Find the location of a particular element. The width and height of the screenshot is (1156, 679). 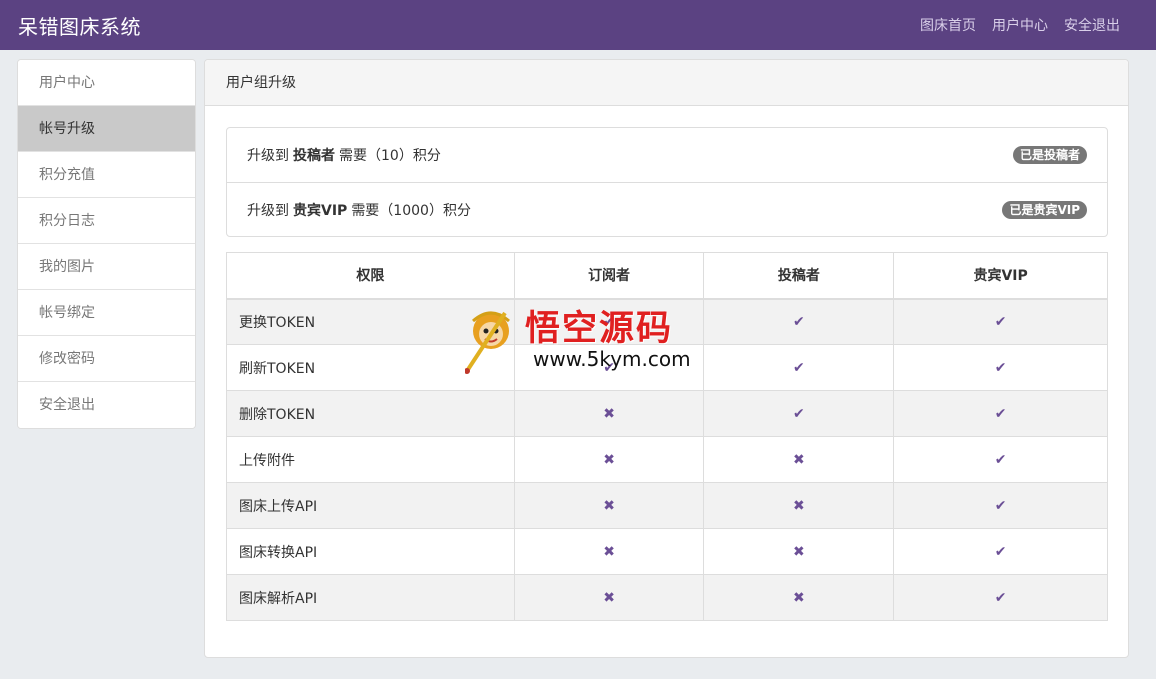

sidebar-item-account-upgrade: 帐号升级 is located at coordinates (106, 129).